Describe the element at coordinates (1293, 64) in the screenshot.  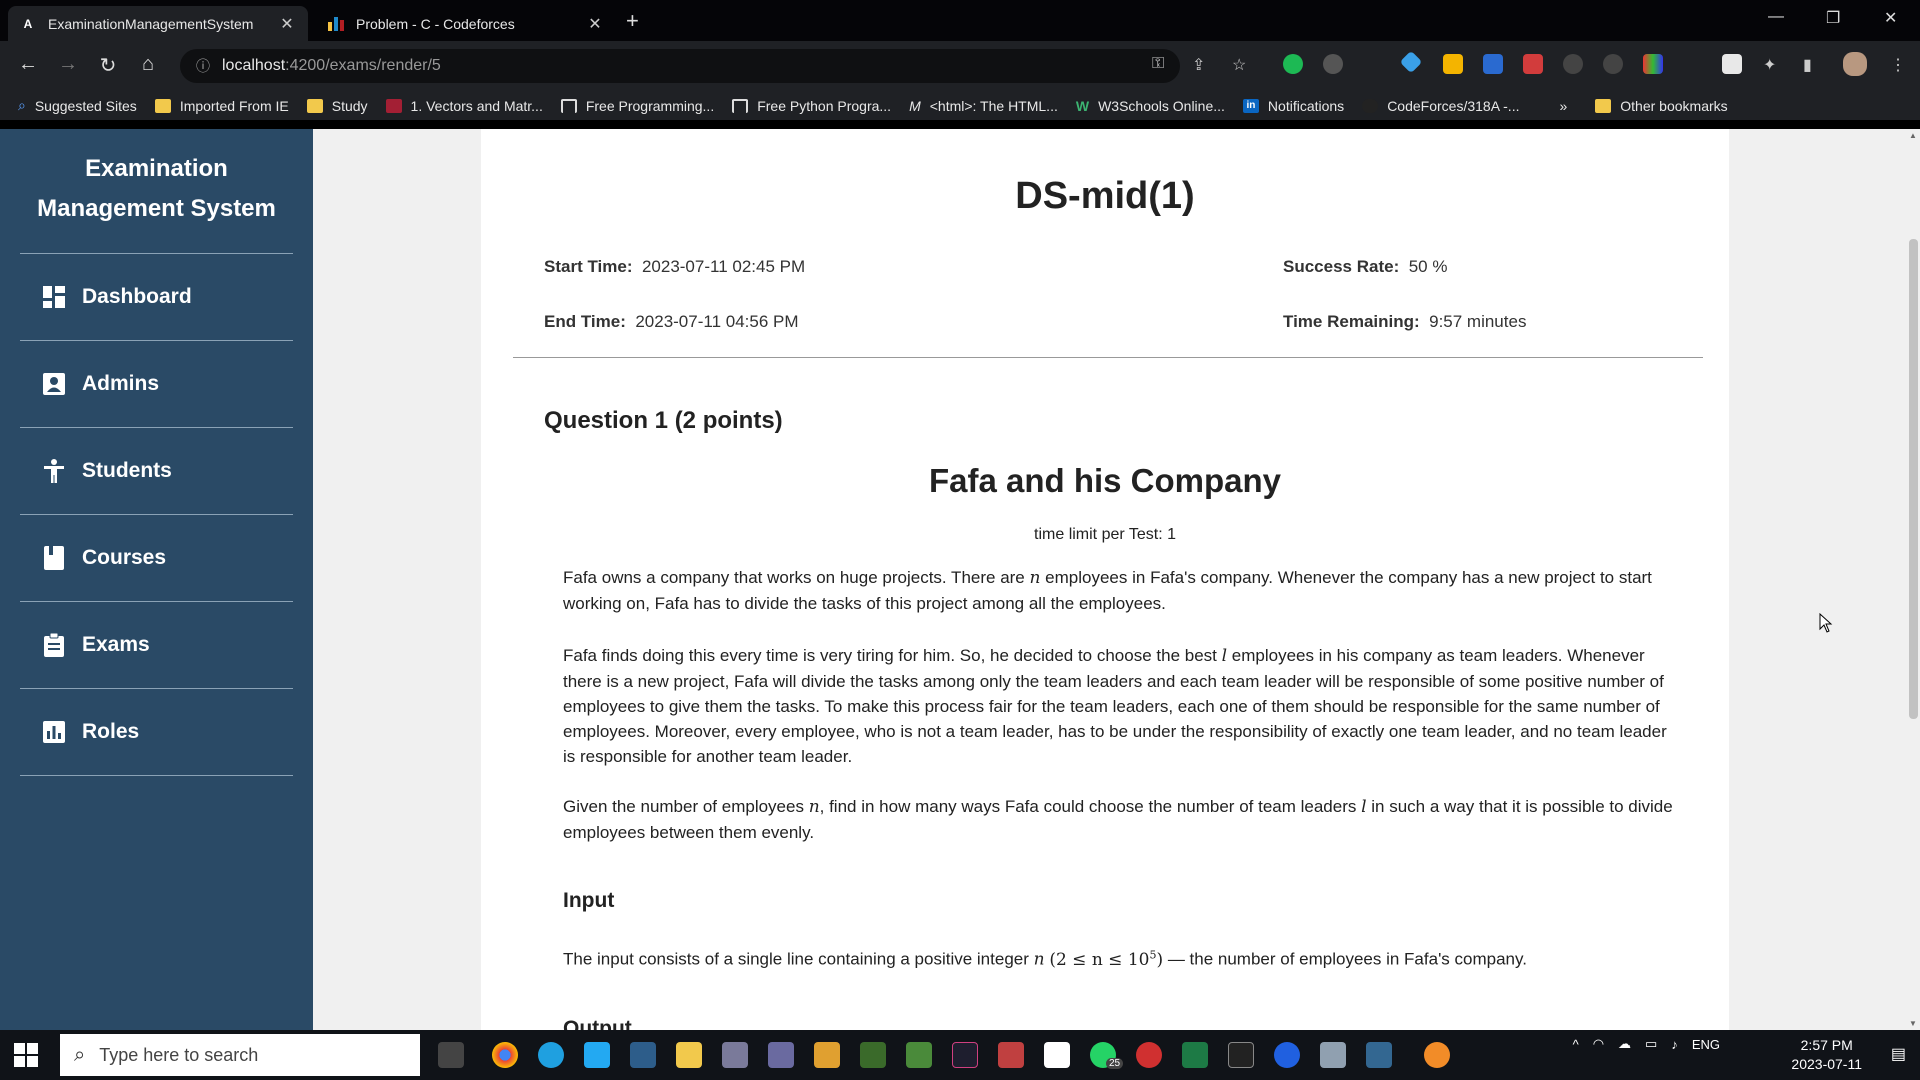
I see `grammarly-icon` at that location.